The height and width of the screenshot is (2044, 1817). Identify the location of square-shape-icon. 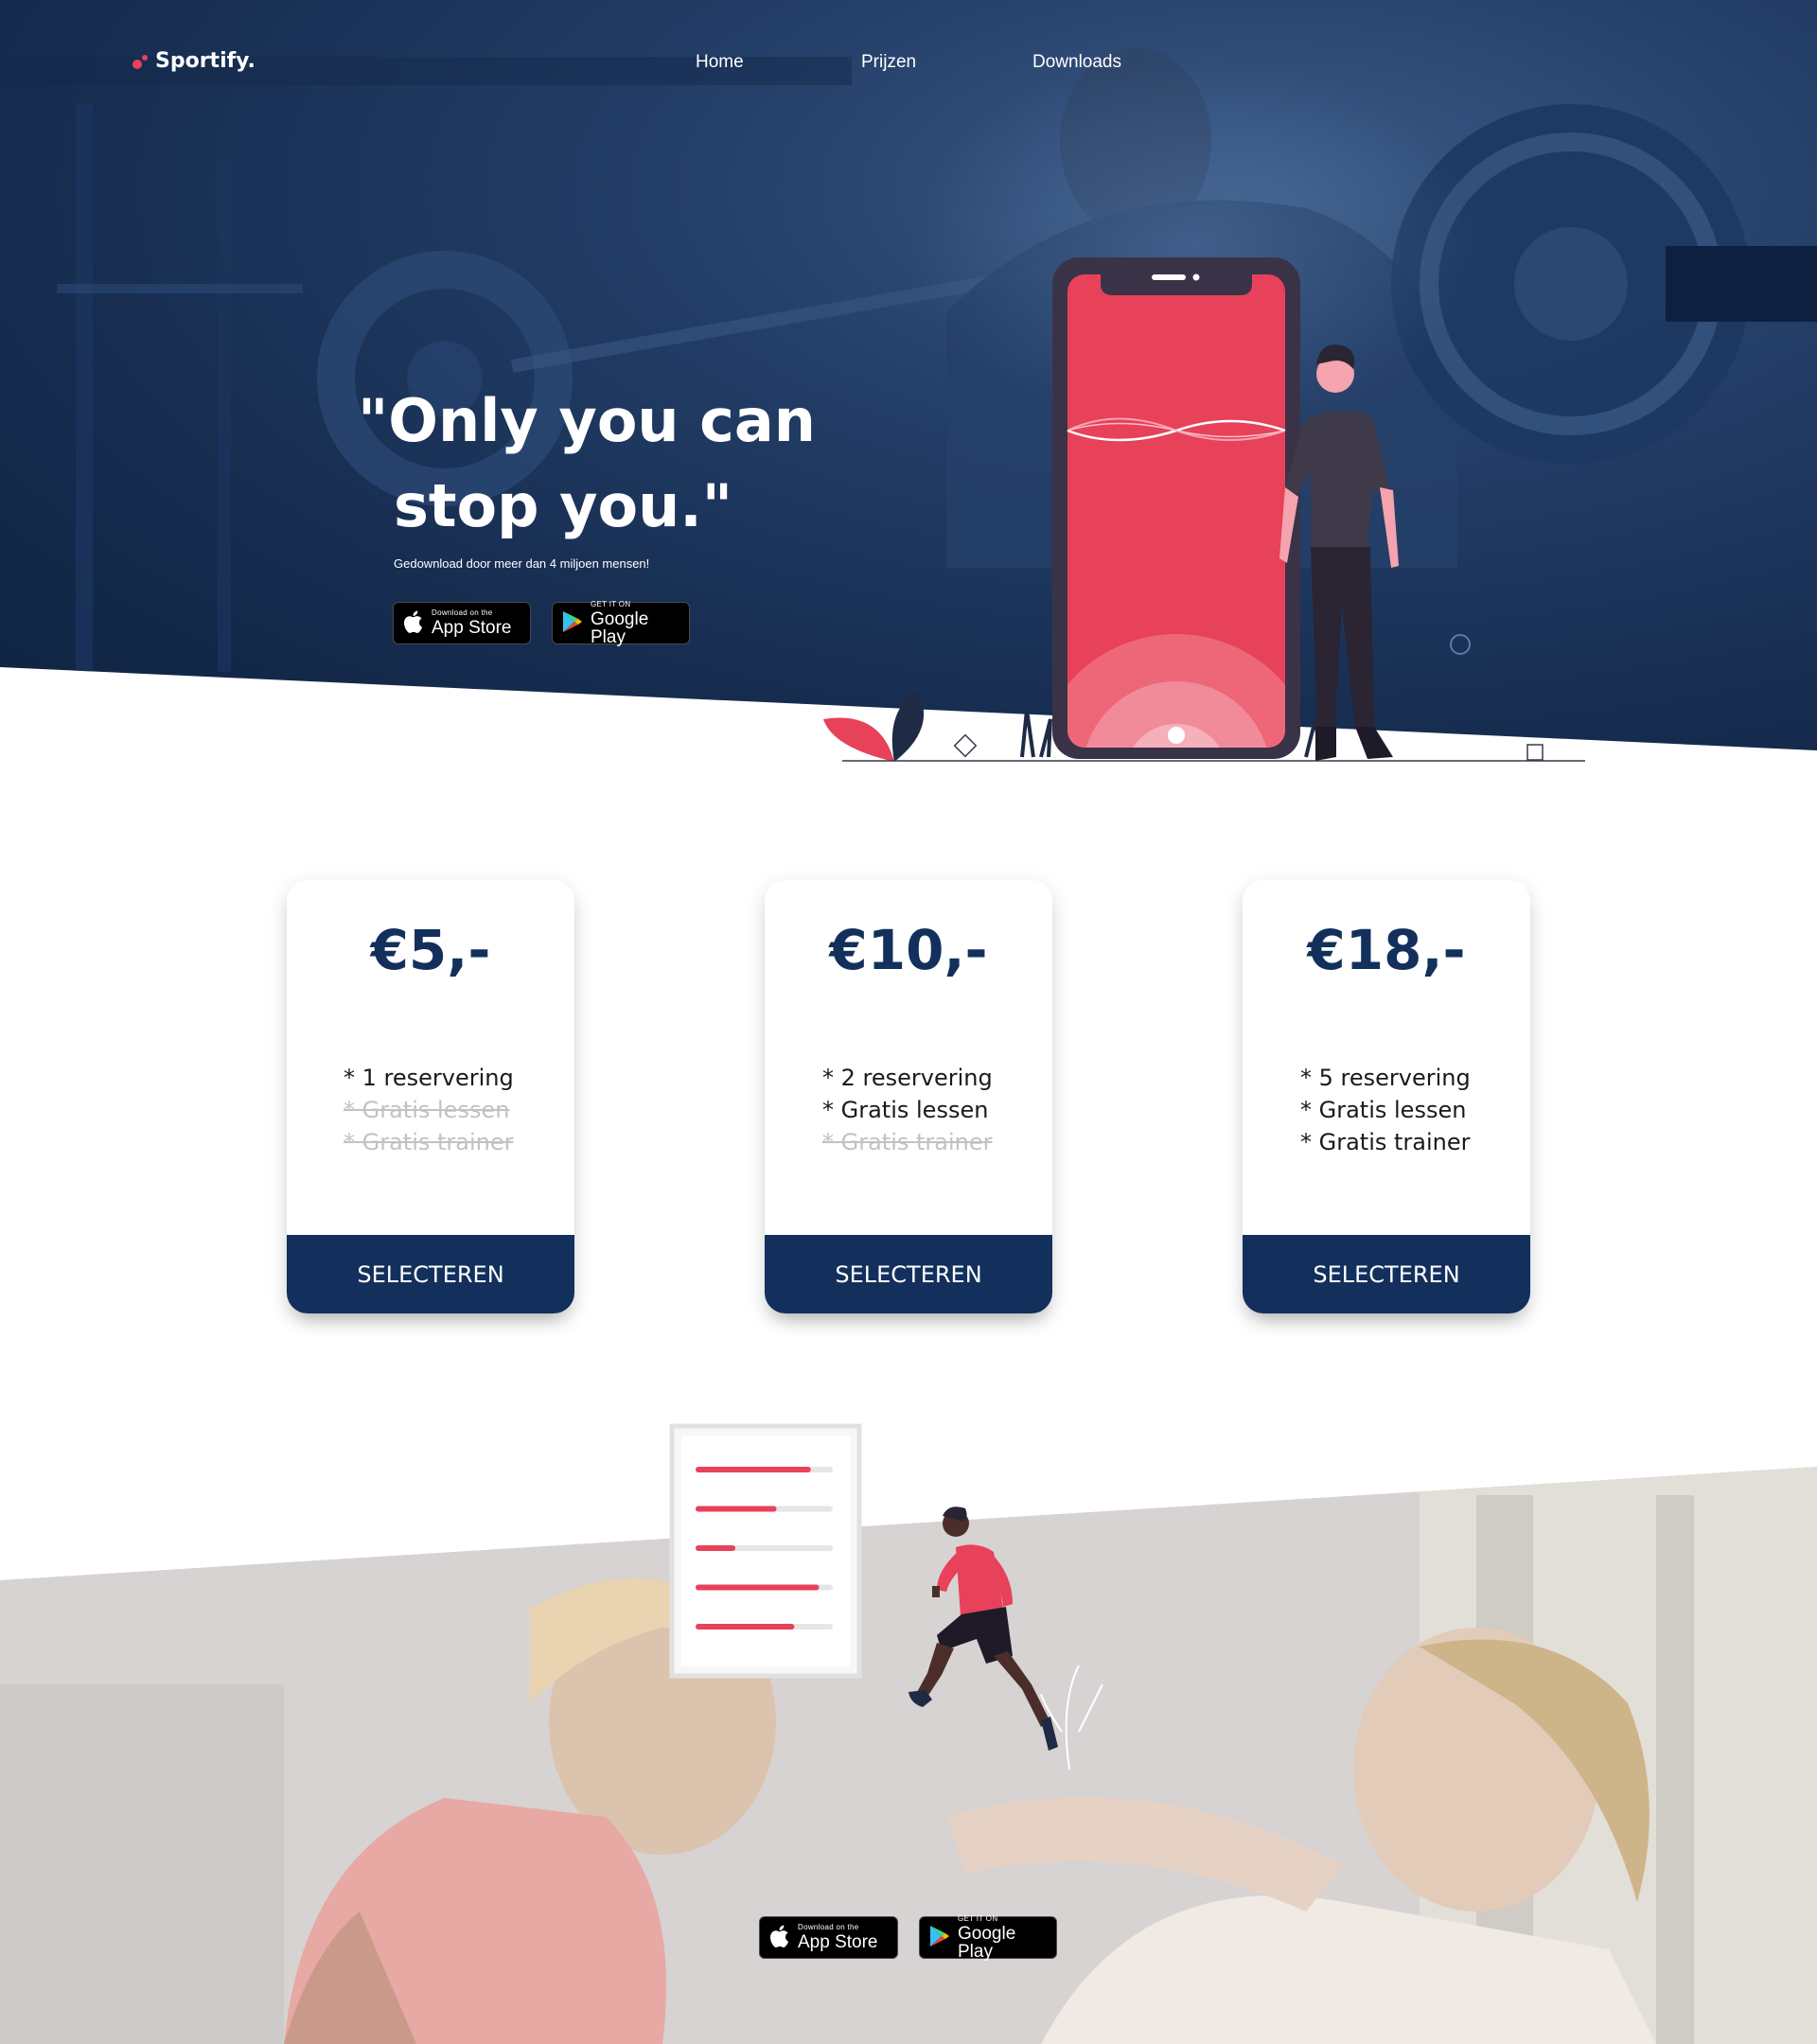
(1535, 752).